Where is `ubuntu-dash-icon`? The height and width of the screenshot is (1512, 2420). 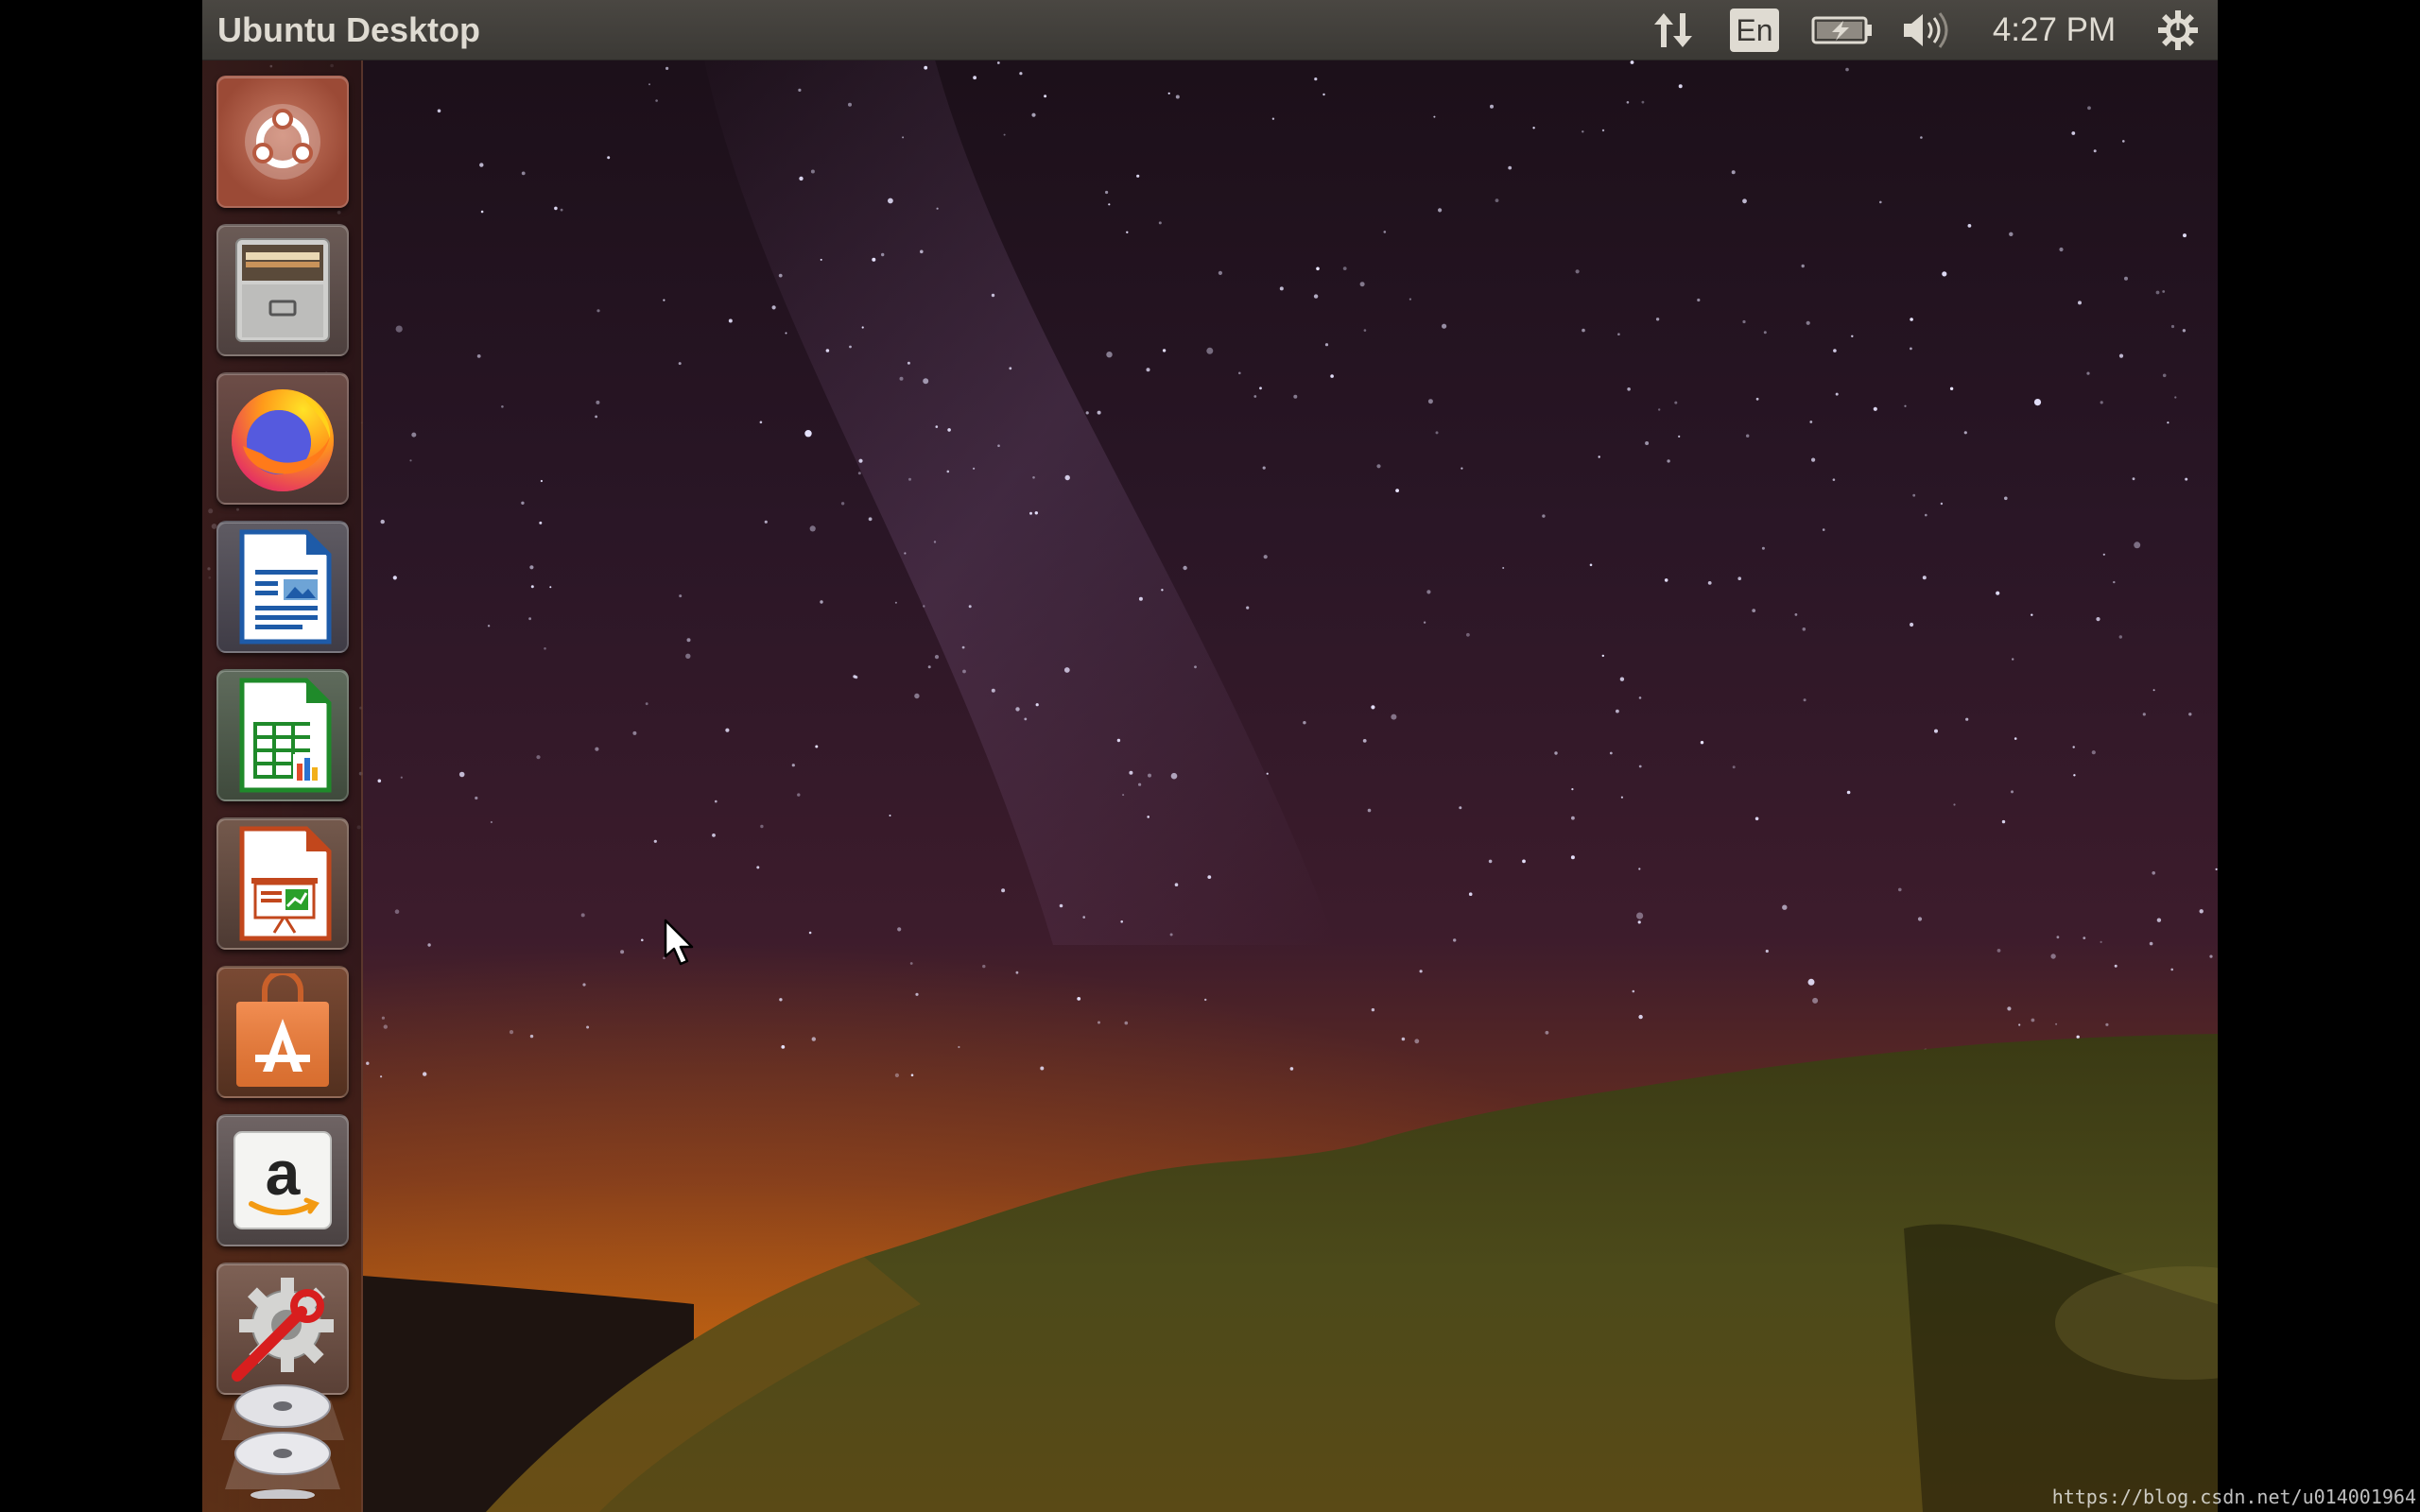
ubuntu-dash-icon is located at coordinates (282, 141).